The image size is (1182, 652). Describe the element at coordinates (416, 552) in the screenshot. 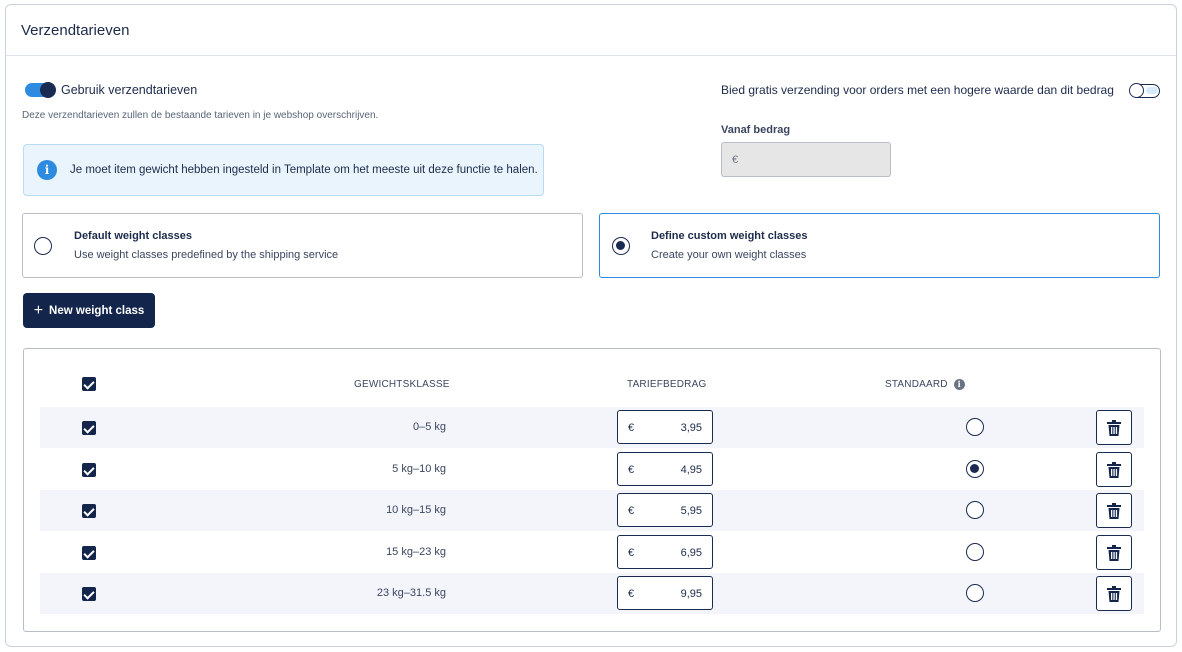

I see `weight-class-cell: 15 kg–23 kg` at that location.